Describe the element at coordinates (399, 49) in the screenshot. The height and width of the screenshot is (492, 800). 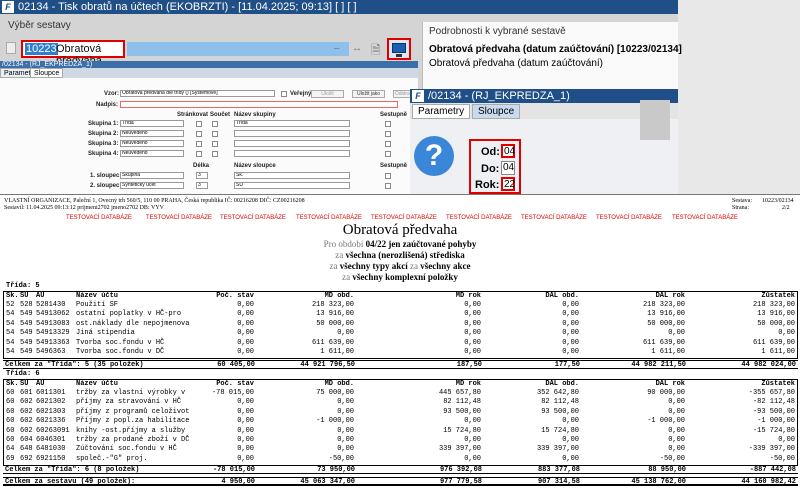
I see `monitor-icon` at that location.